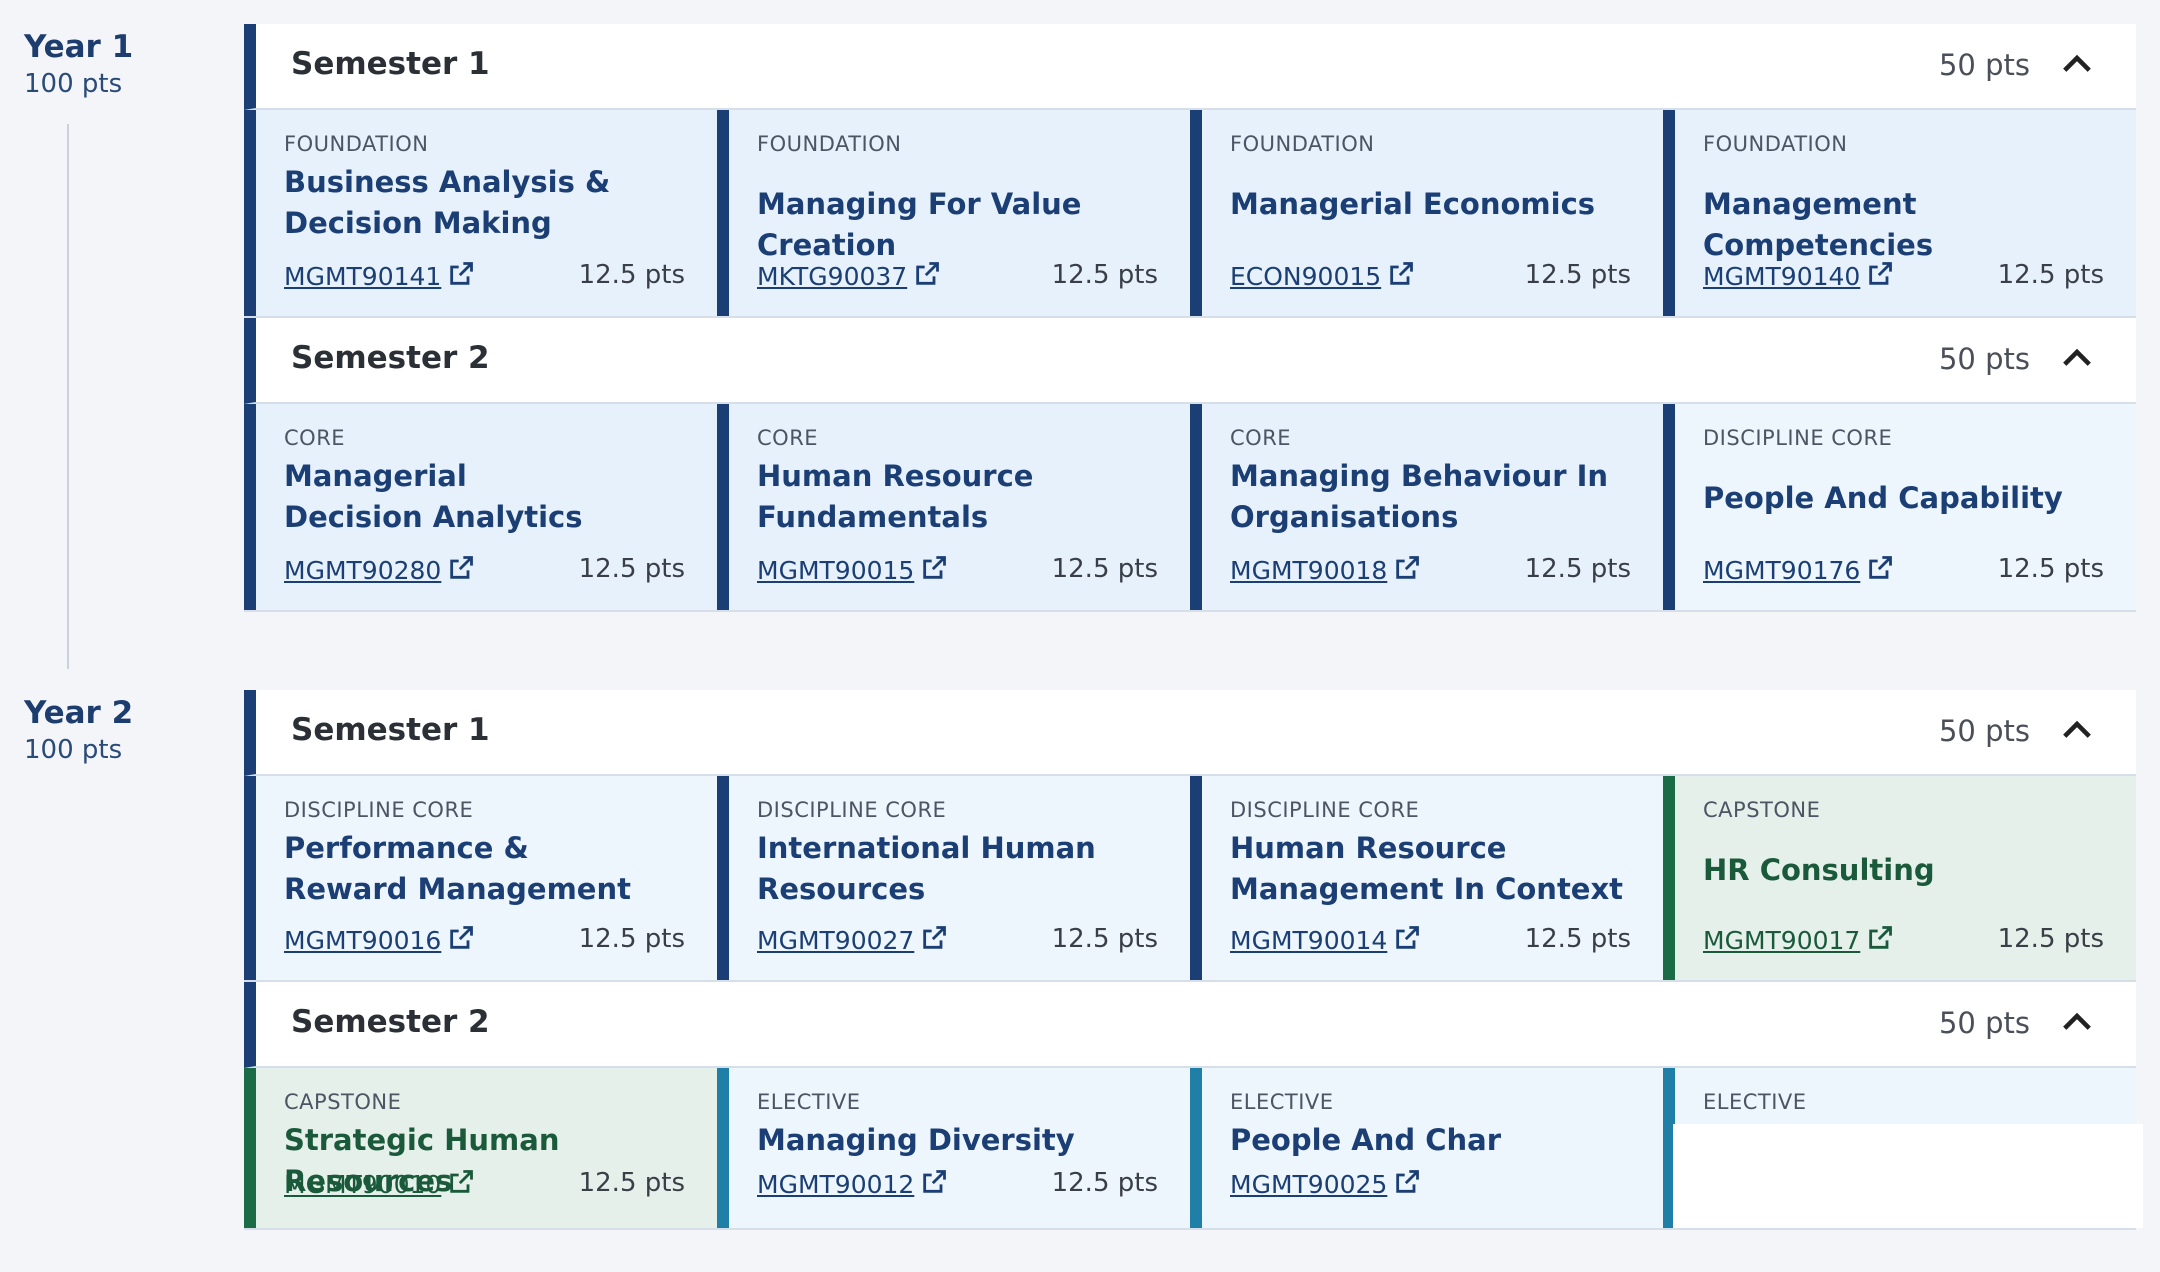 Image resolution: width=2160 pixels, height=1272 pixels. Describe the element at coordinates (1908, 1176) in the screenshot. I see `loading-overlay` at that location.